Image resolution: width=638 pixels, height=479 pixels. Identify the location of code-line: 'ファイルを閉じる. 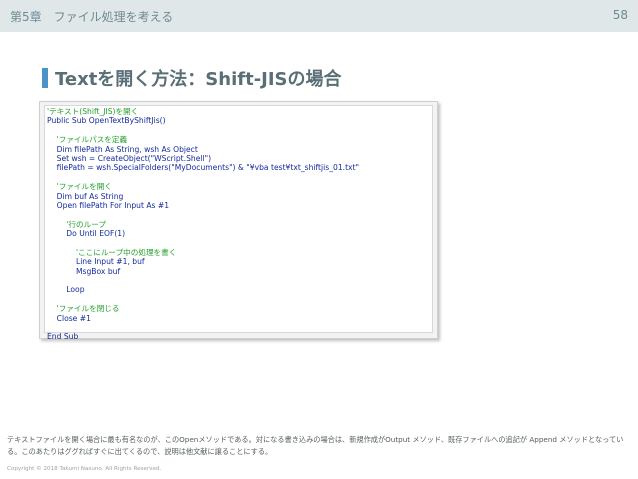
(83, 309).